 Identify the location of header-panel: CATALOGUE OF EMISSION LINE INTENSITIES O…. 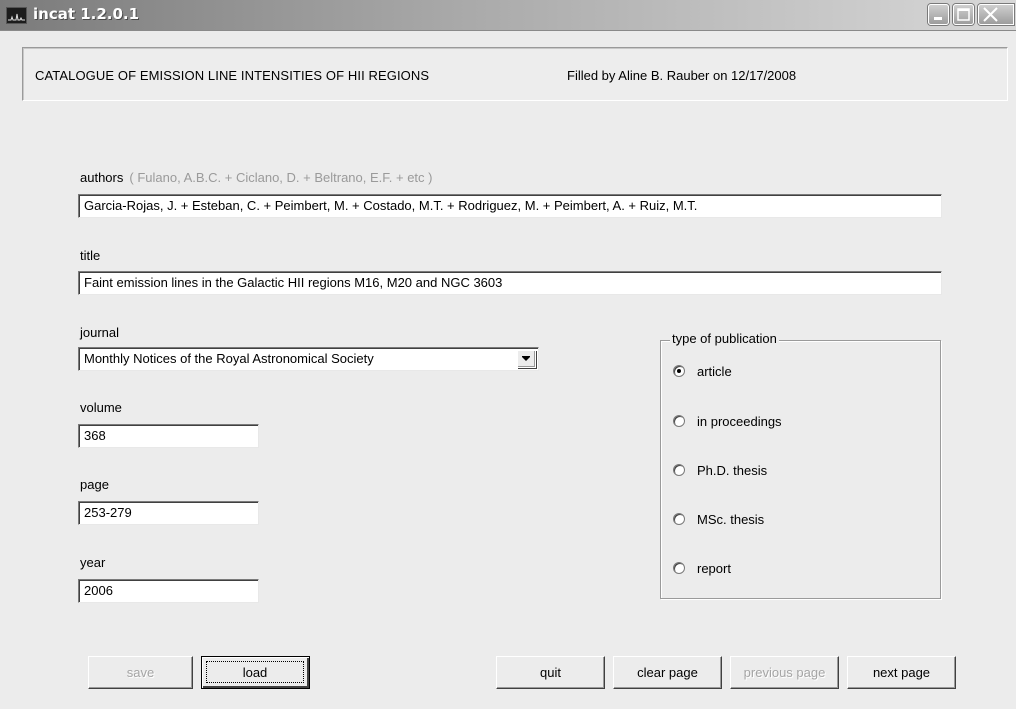
(515, 74).